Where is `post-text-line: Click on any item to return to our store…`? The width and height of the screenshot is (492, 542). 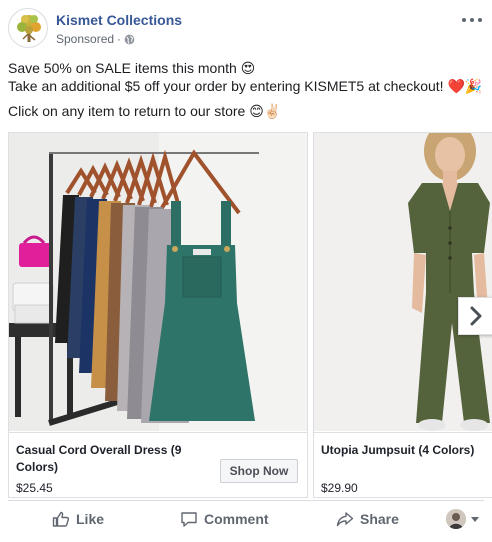 post-text-line: Click on any item to return to our store… is located at coordinates (145, 111).